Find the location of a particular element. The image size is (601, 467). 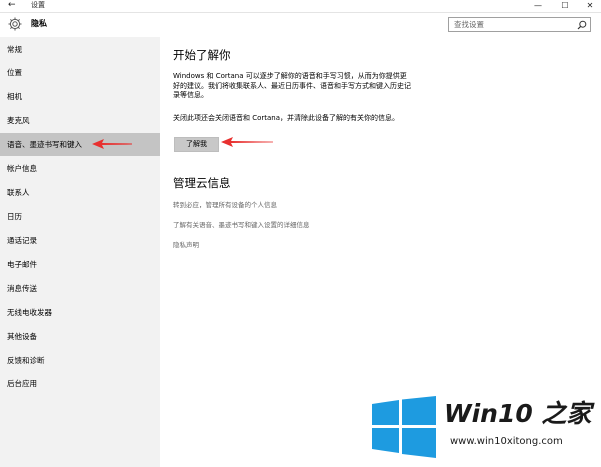

section-title-get-to-know-you: 开始了解你 is located at coordinates (202, 55).